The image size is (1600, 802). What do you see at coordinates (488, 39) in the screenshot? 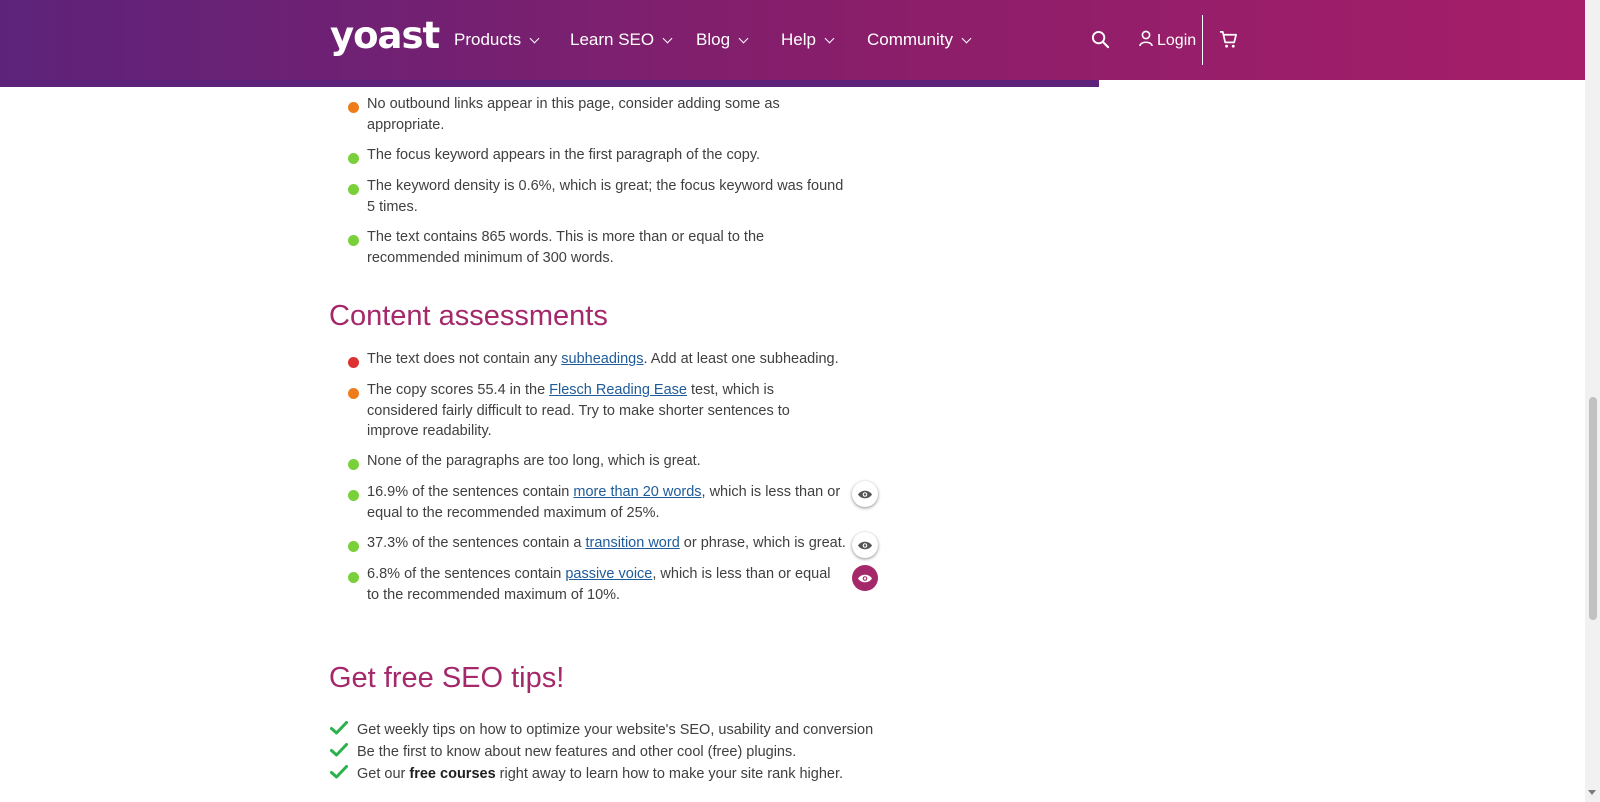
I see `nav-products-label: Products` at bounding box center [488, 39].